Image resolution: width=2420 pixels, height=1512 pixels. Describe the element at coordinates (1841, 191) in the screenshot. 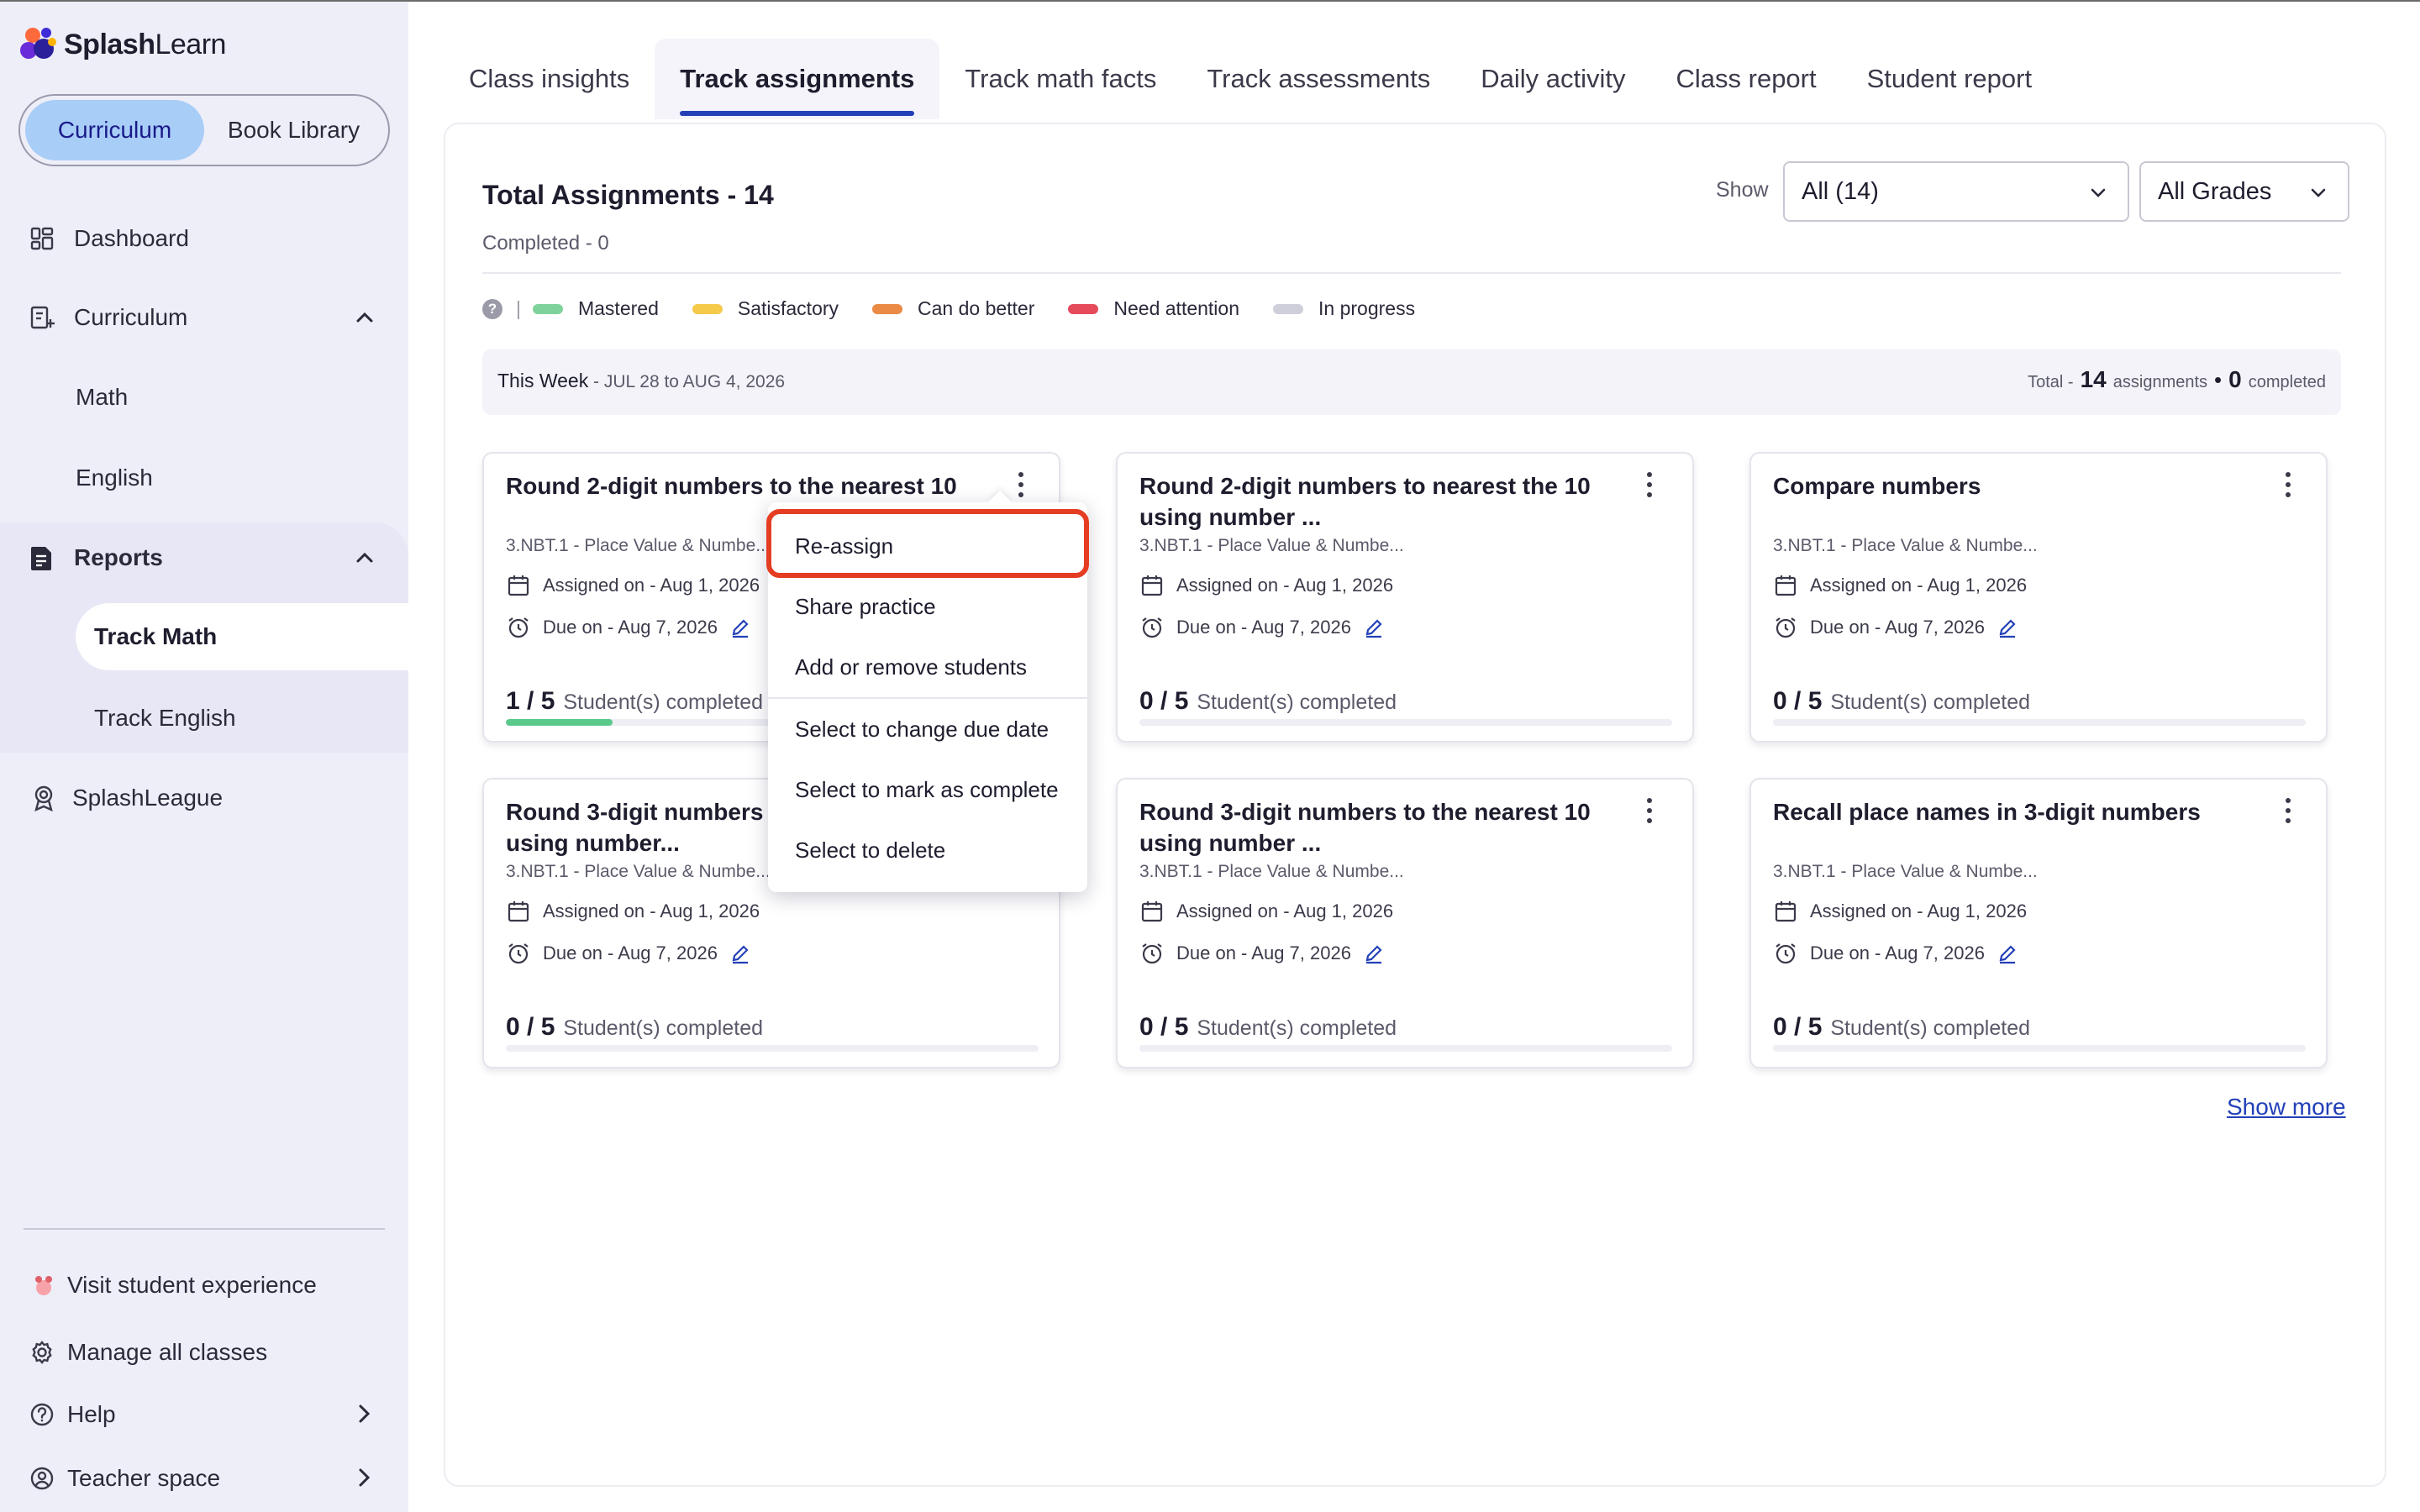

I see `assignment-filter-value: All (14)` at that location.